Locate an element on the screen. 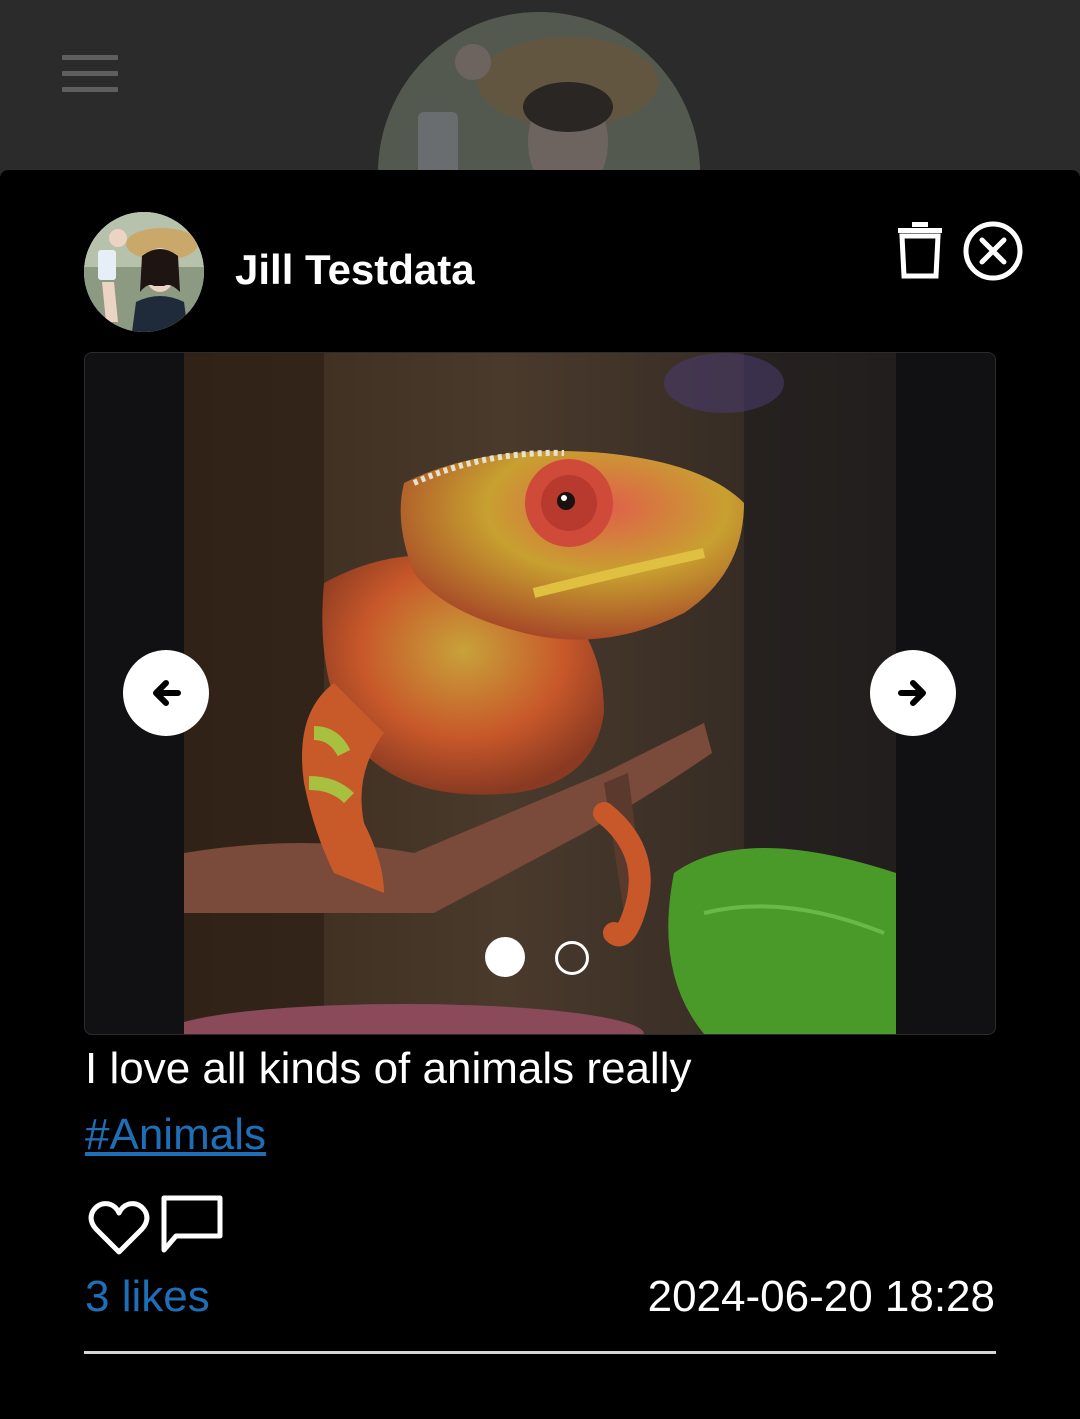 This screenshot has width=1080, height=1419. trash-icon is located at coordinates (920, 250).